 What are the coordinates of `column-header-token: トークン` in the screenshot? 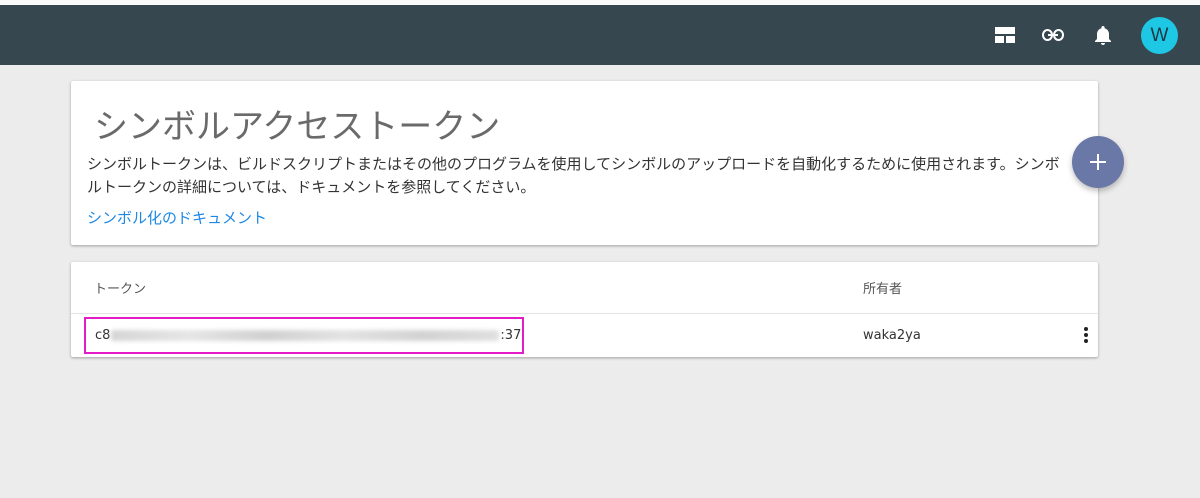 It's located at (120, 289).